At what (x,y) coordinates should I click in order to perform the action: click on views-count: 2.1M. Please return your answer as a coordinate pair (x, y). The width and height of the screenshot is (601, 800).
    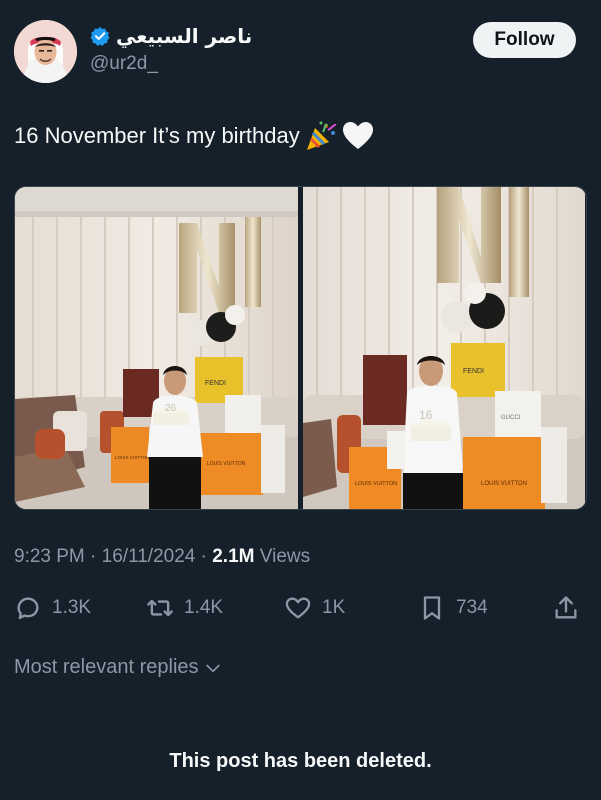
    Looking at the image, I should click on (233, 556).